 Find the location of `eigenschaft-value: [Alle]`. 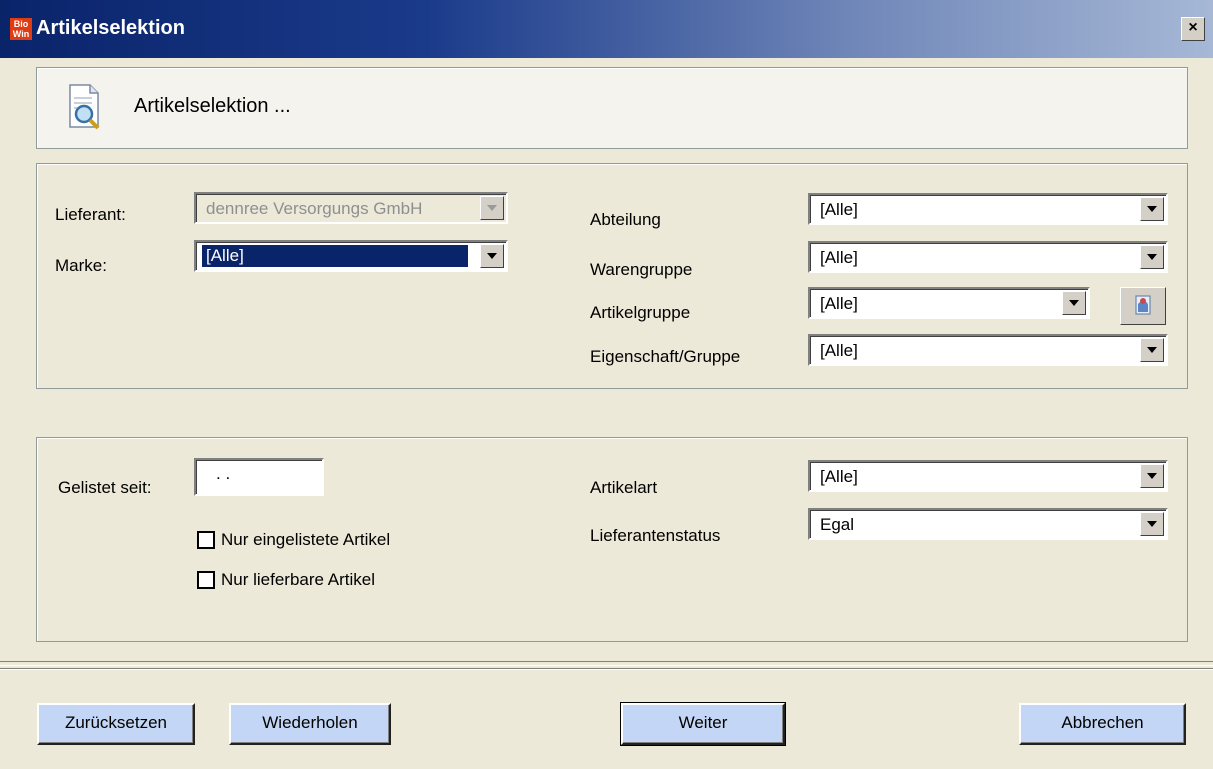

eigenschaft-value: [Alle] is located at coordinates (839, 350).